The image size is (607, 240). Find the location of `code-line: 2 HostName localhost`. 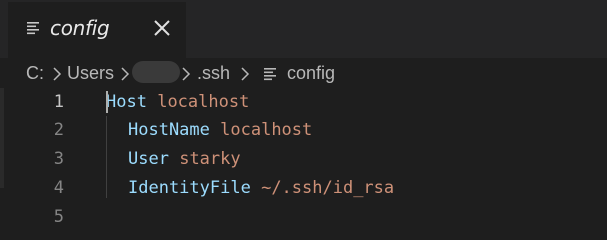

code-line: 2 HostName localhost is located at coordinates (303, 130).